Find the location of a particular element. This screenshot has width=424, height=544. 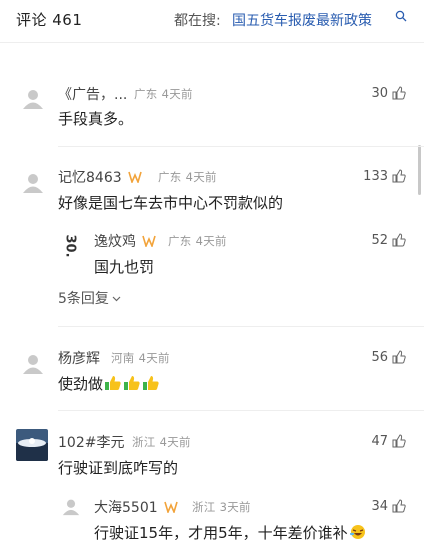

reply-meta: 广东 4天前 is located at coordinates (197, 241).